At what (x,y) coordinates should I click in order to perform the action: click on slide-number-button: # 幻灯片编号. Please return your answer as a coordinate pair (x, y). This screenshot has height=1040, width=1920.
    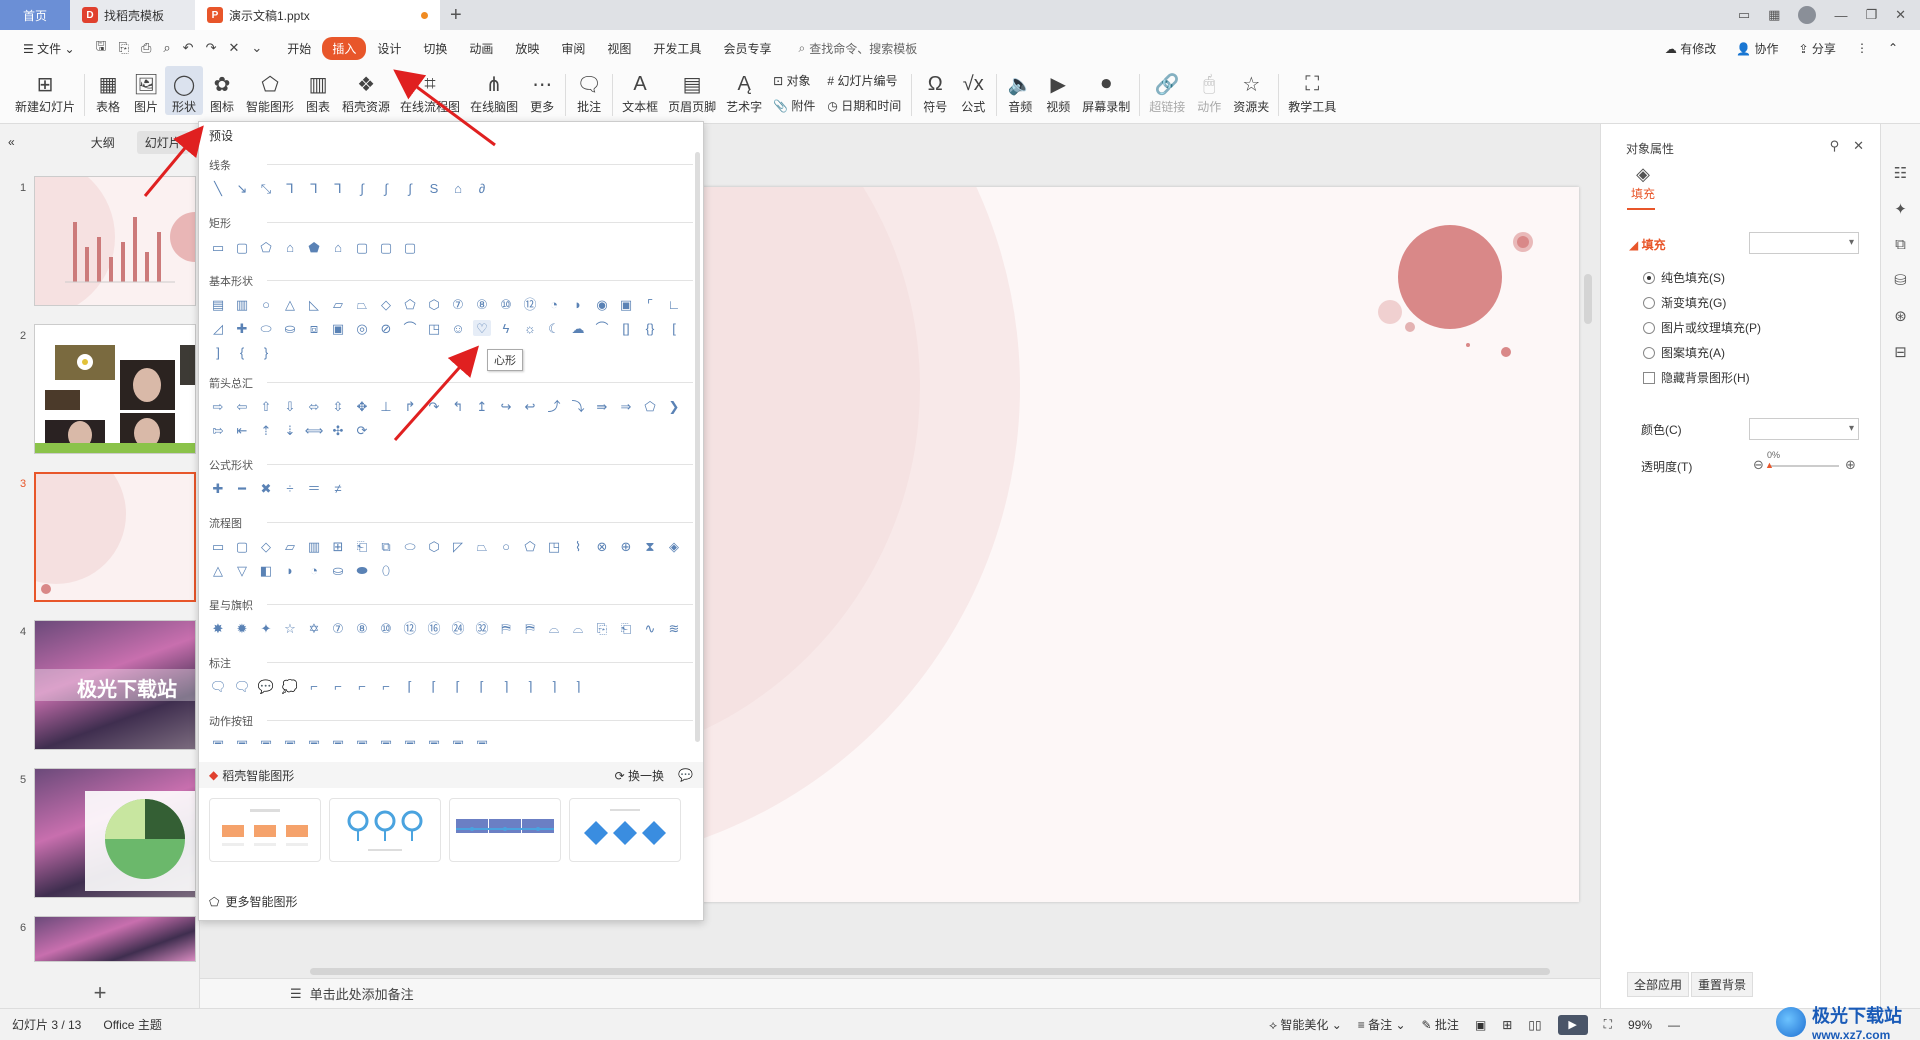
    Looking at the image, I should click on (864, 80).